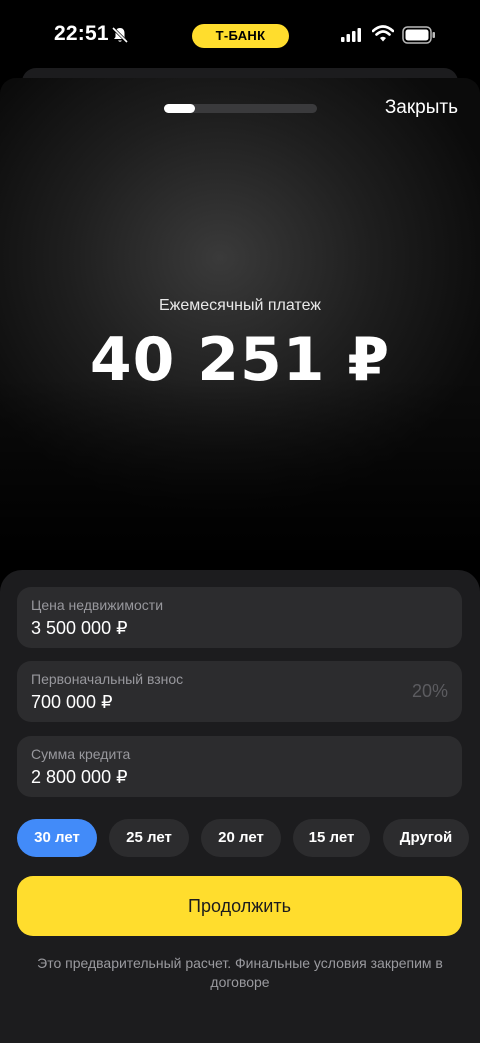  I want to click on wifi-icon, so click(383, 33).